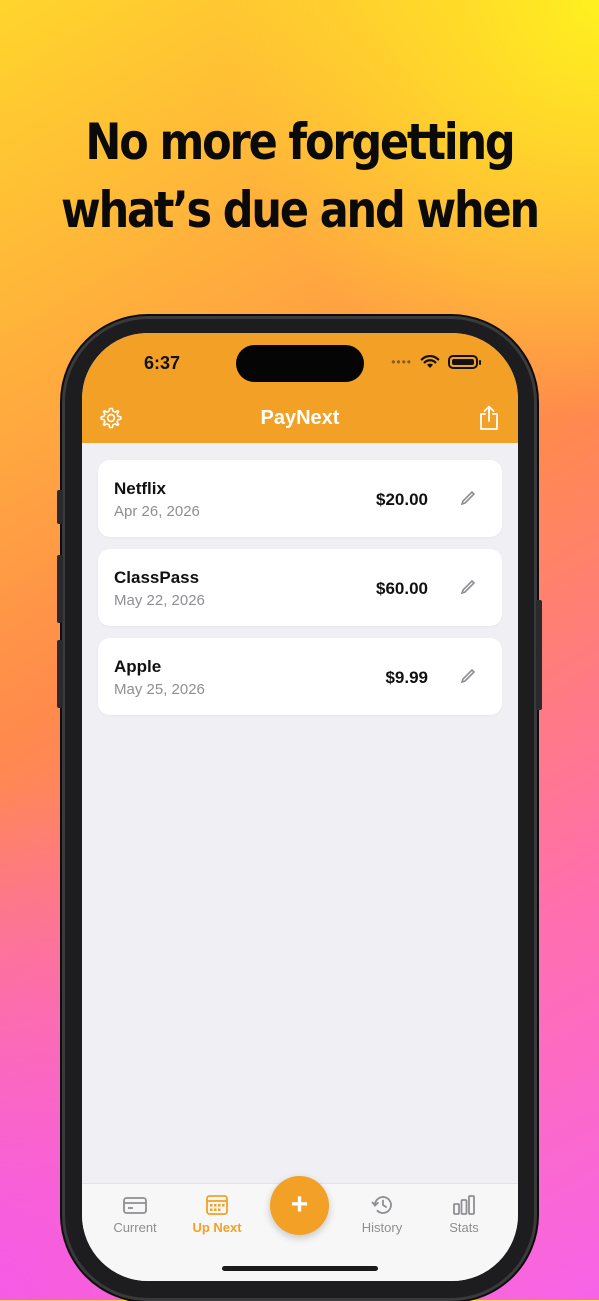 Image resolution: width=599 pixels, height=1301 pixels. What do you see at coordinates (135, 1227) in the screenshot?
I see `tab-label: Current` at bounding box center [135, 1227].